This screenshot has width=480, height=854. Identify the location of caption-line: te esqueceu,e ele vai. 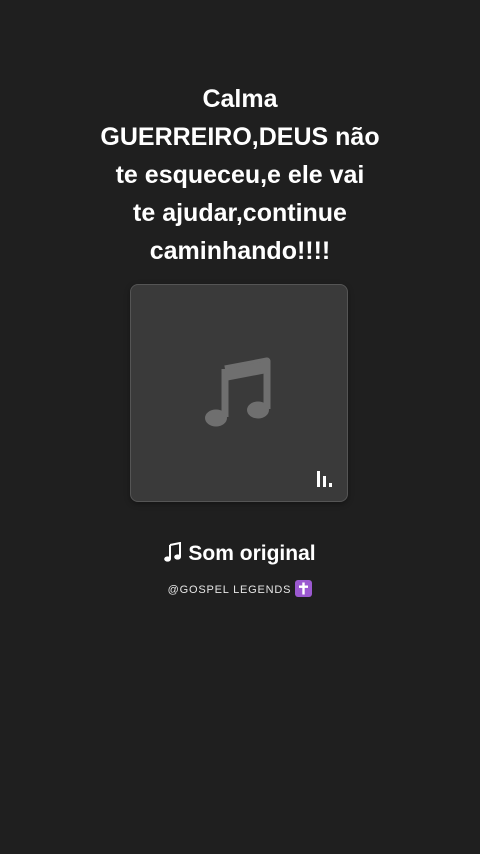
(240, 175).